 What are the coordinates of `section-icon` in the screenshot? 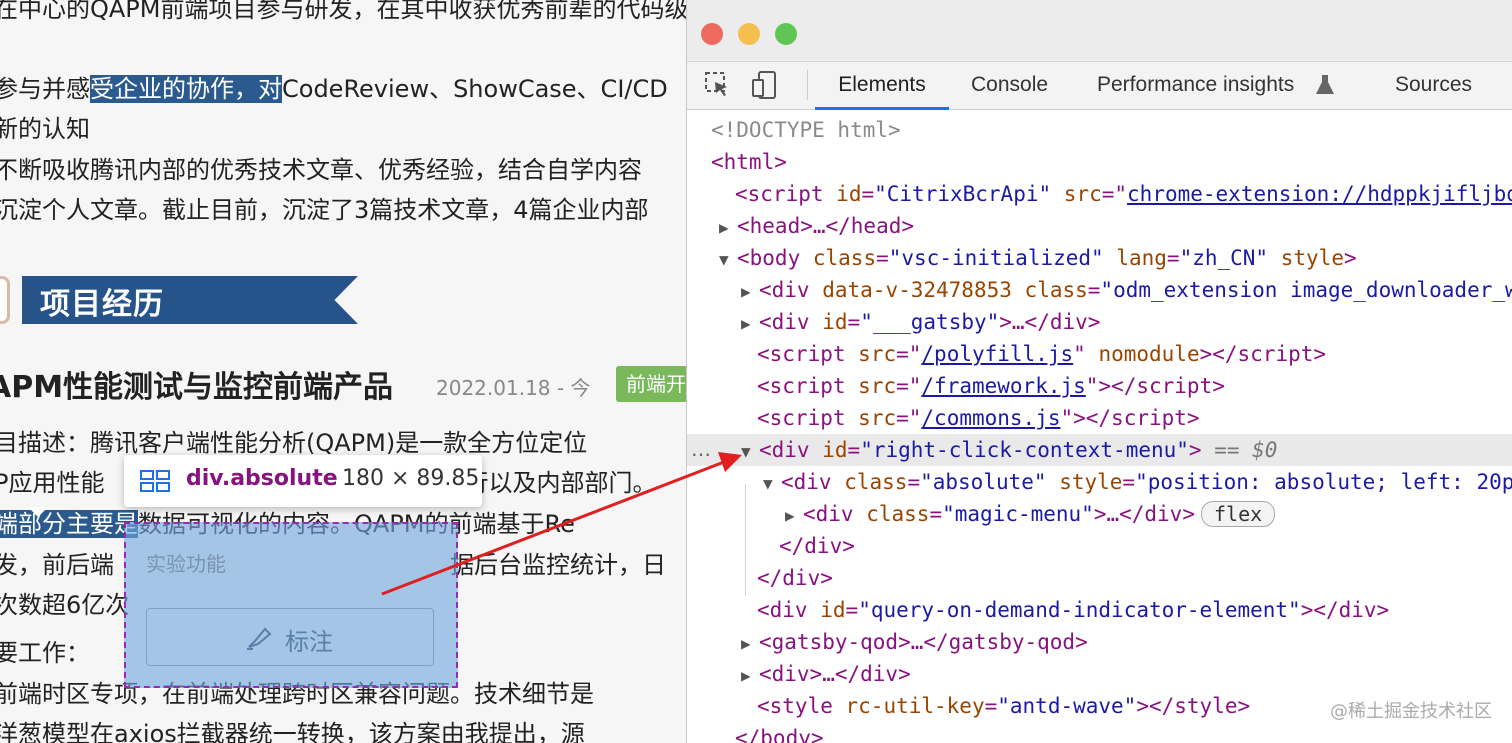 It's located at (5, 300).